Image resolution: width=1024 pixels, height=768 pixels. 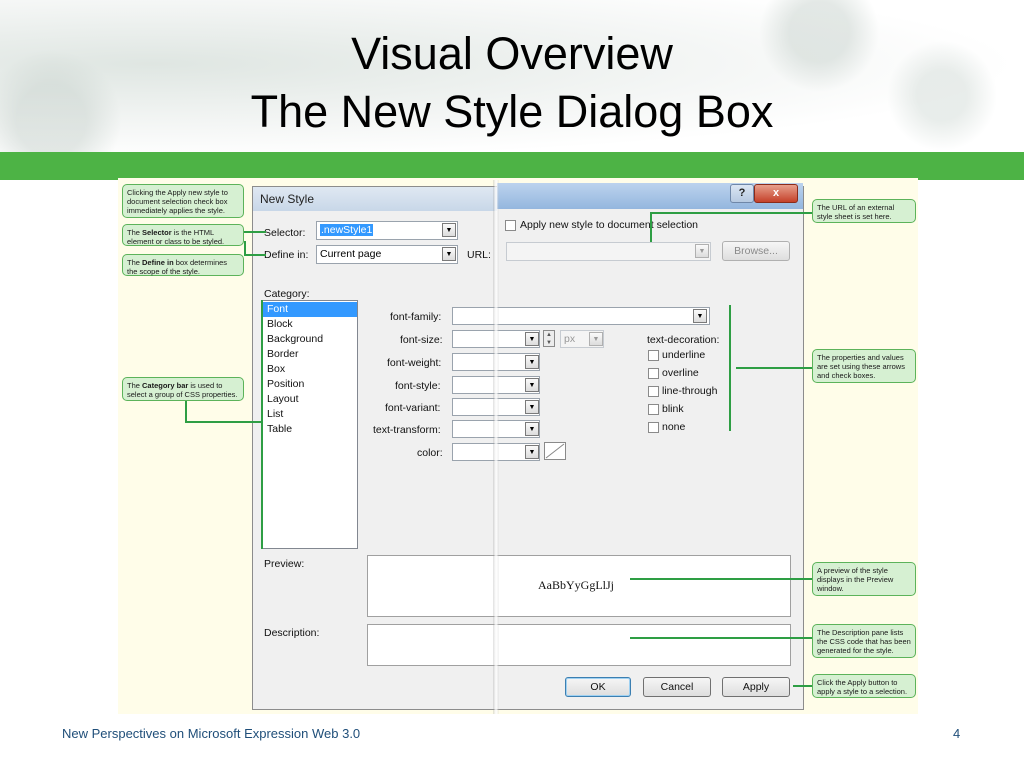 I want to click on selector-label: Selector:, so click(x=285, y=233).